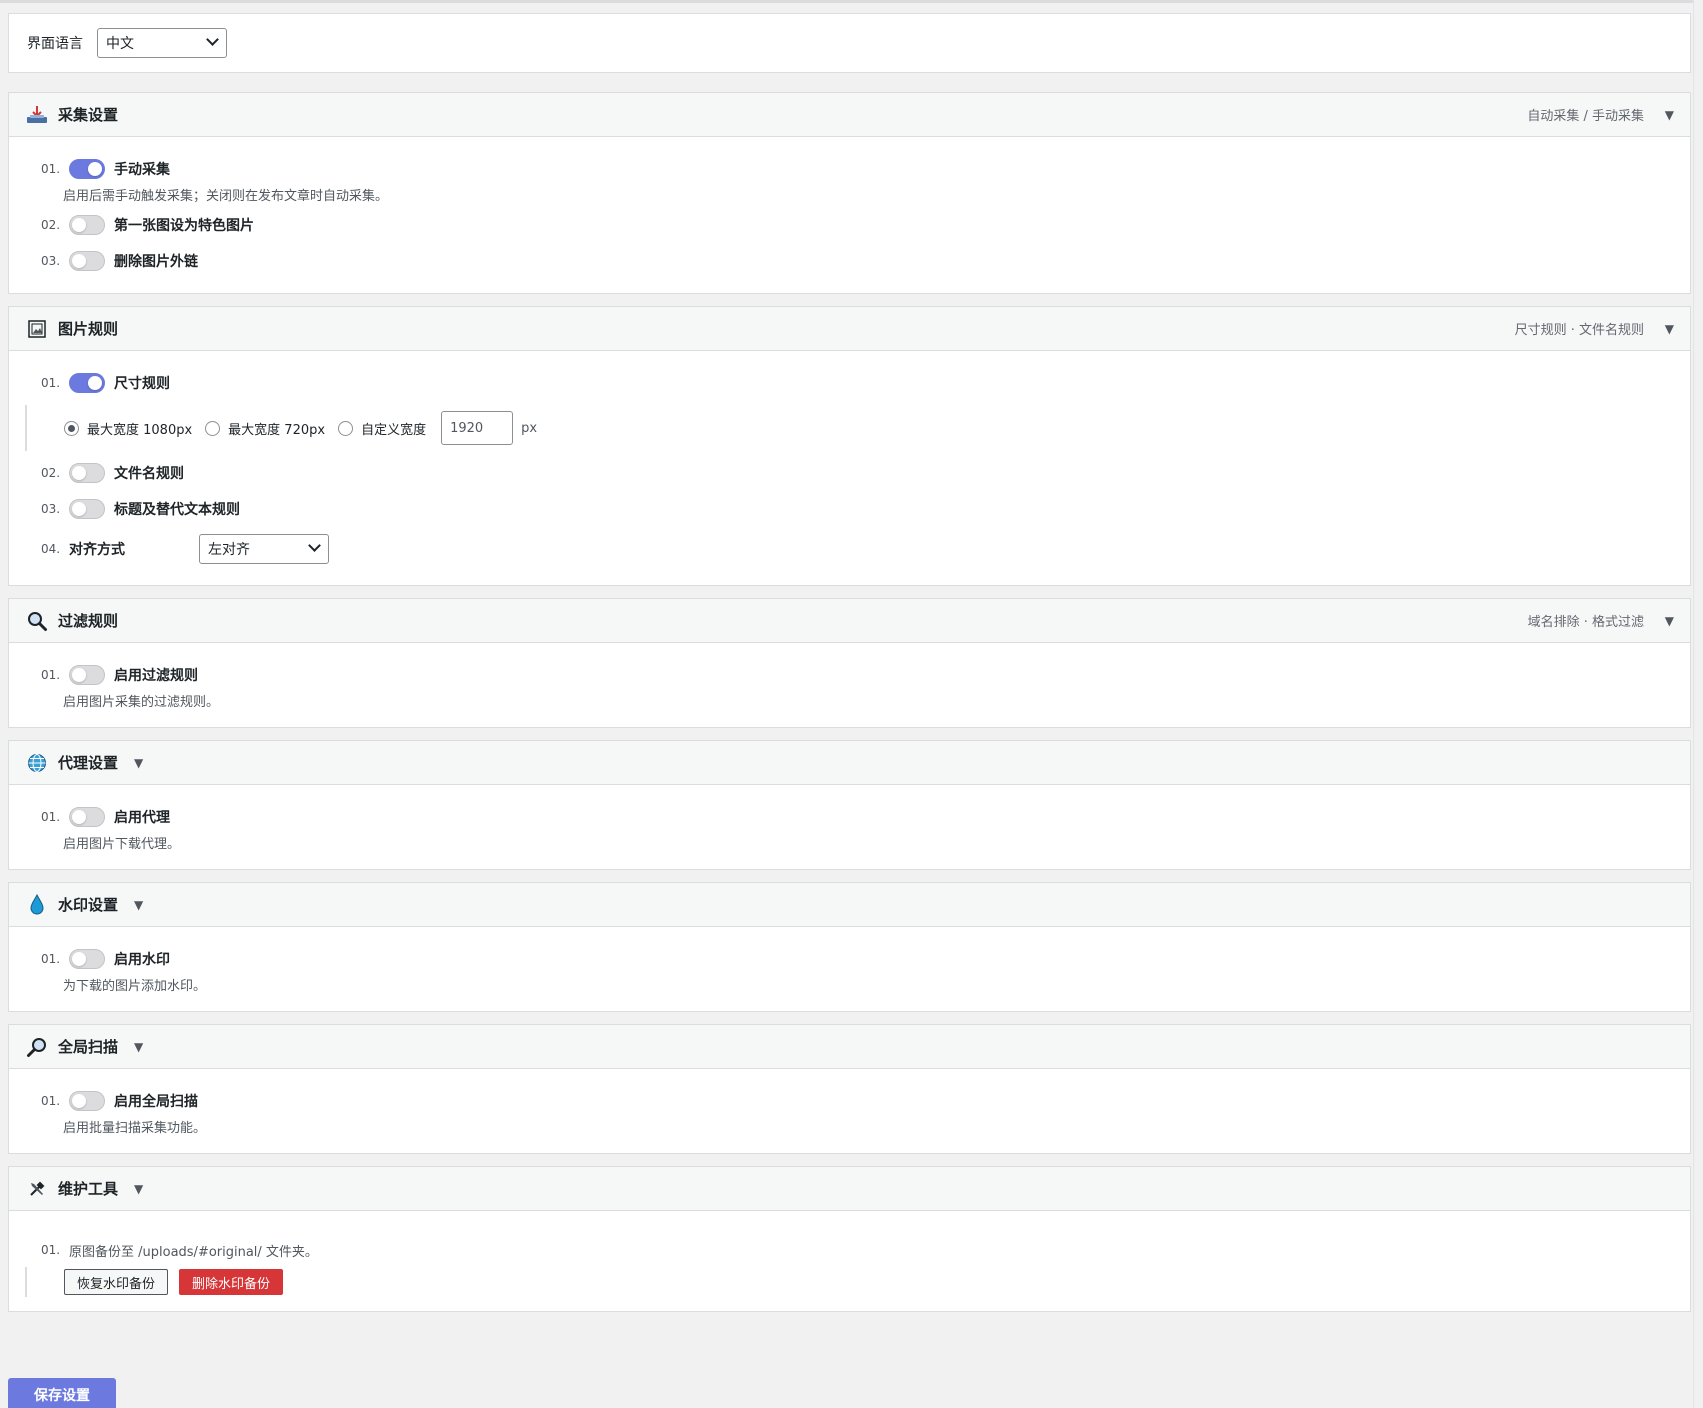  What do you see at coordinates (156, 262) in the screenshot?
I see `remove-external-links-label: 删除图片外链` at bounding box center [156, 262].